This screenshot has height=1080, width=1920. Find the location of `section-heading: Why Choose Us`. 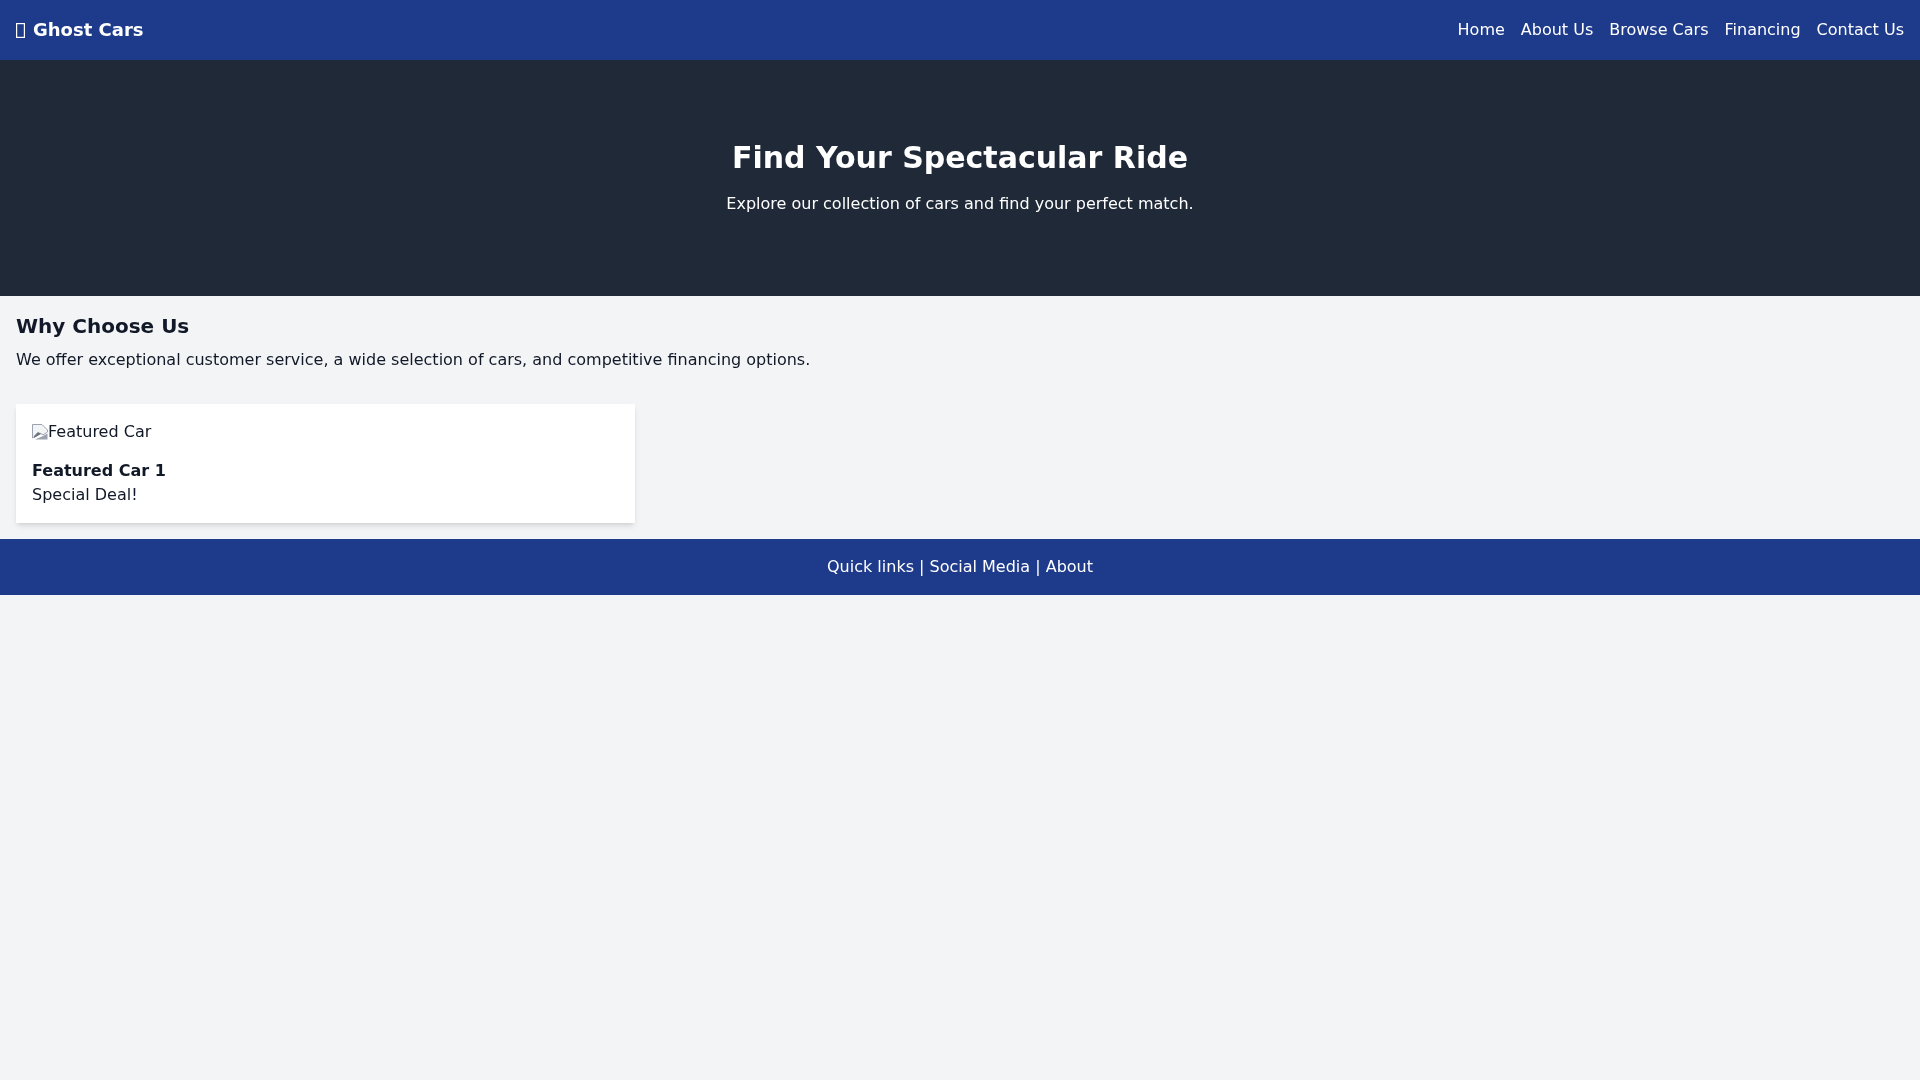

section-heading: Why Choose Us is located at coordinates (103, 326).